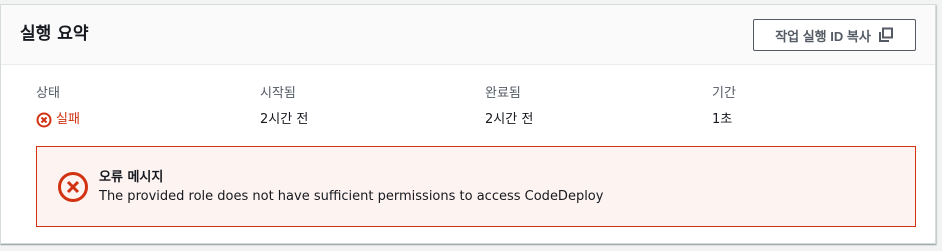 This screenshot has height=251, width=942. Describe the element at coordinates (724, 93) in the screenshot. I see `duration-label: 기간` at that location.